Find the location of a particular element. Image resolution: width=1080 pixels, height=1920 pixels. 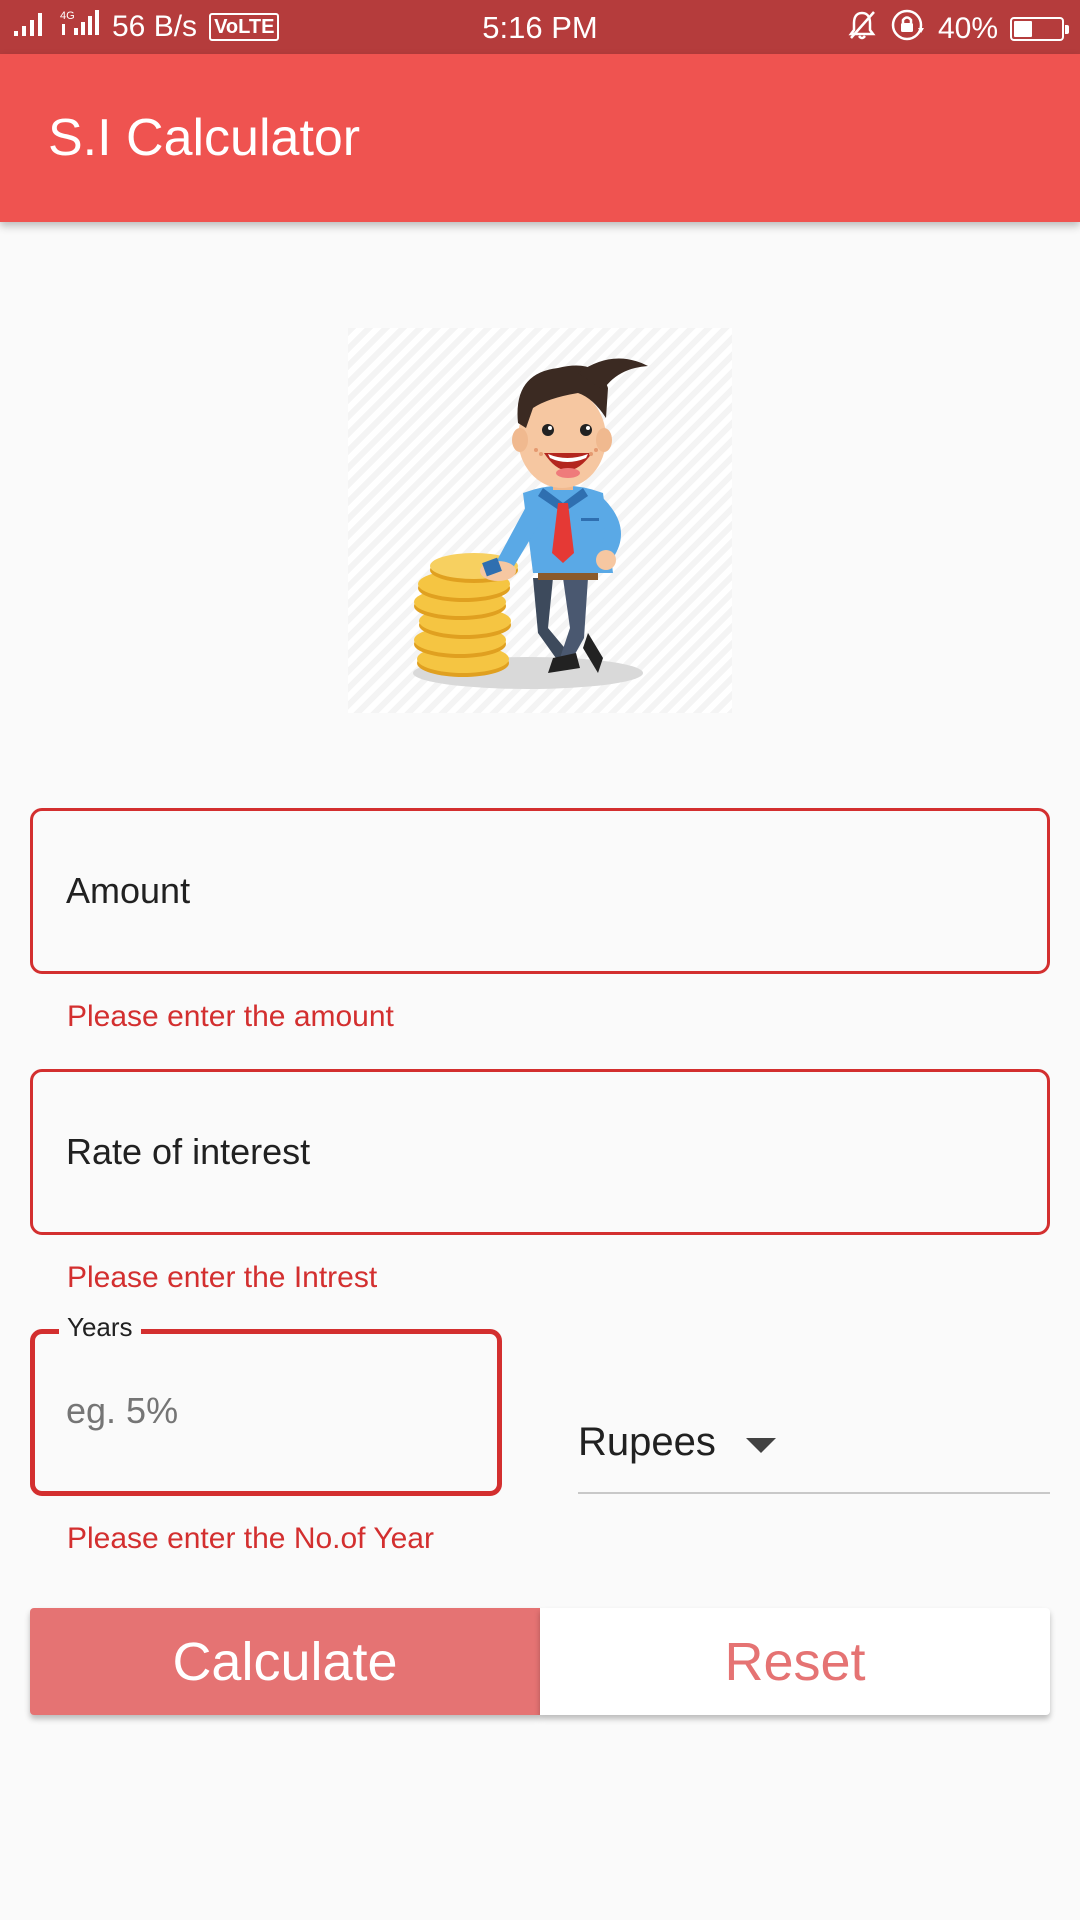

rate-error: Please enter the Intrest is located at coordinates (222, 1277).